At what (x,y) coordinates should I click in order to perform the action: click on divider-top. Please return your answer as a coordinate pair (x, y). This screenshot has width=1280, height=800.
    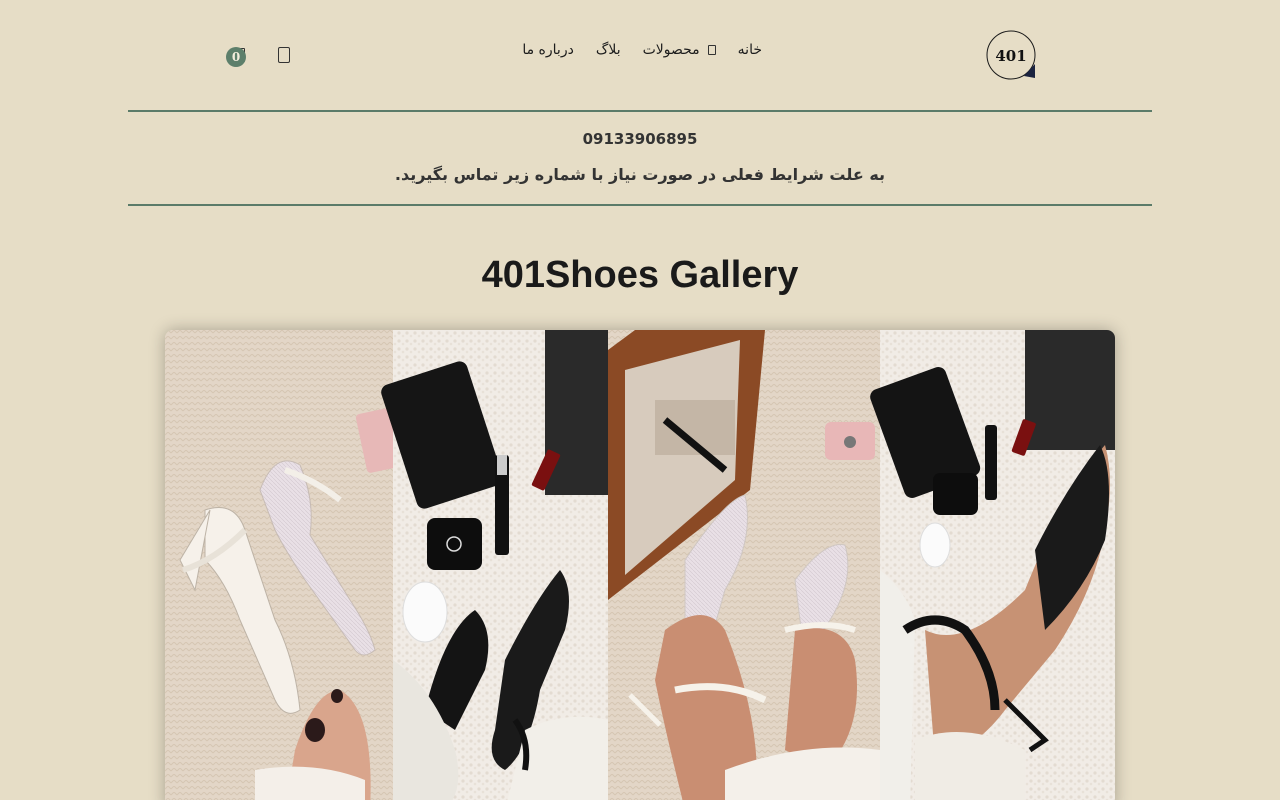
    Looking at the image, I should click on (640, 111).